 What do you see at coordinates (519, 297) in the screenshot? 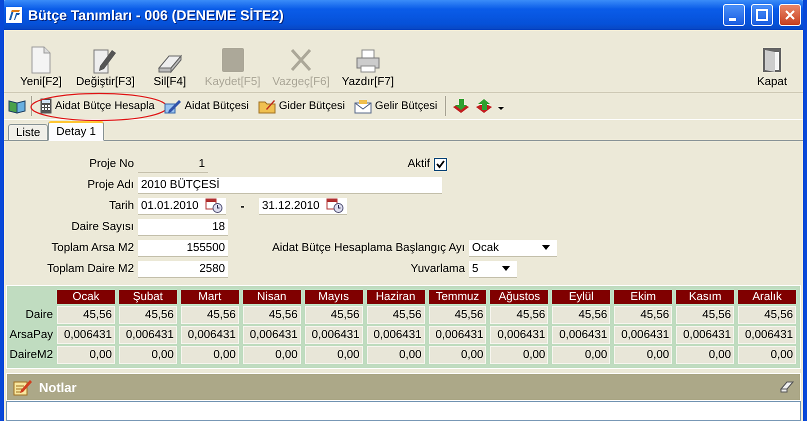
I see `column-header: Ağustos` at bounding box center [519, 297].